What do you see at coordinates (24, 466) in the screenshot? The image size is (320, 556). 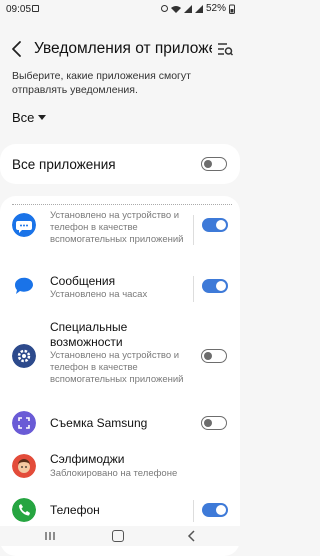 I see `selfiemoji-icon` at bounding box center [24, 466].